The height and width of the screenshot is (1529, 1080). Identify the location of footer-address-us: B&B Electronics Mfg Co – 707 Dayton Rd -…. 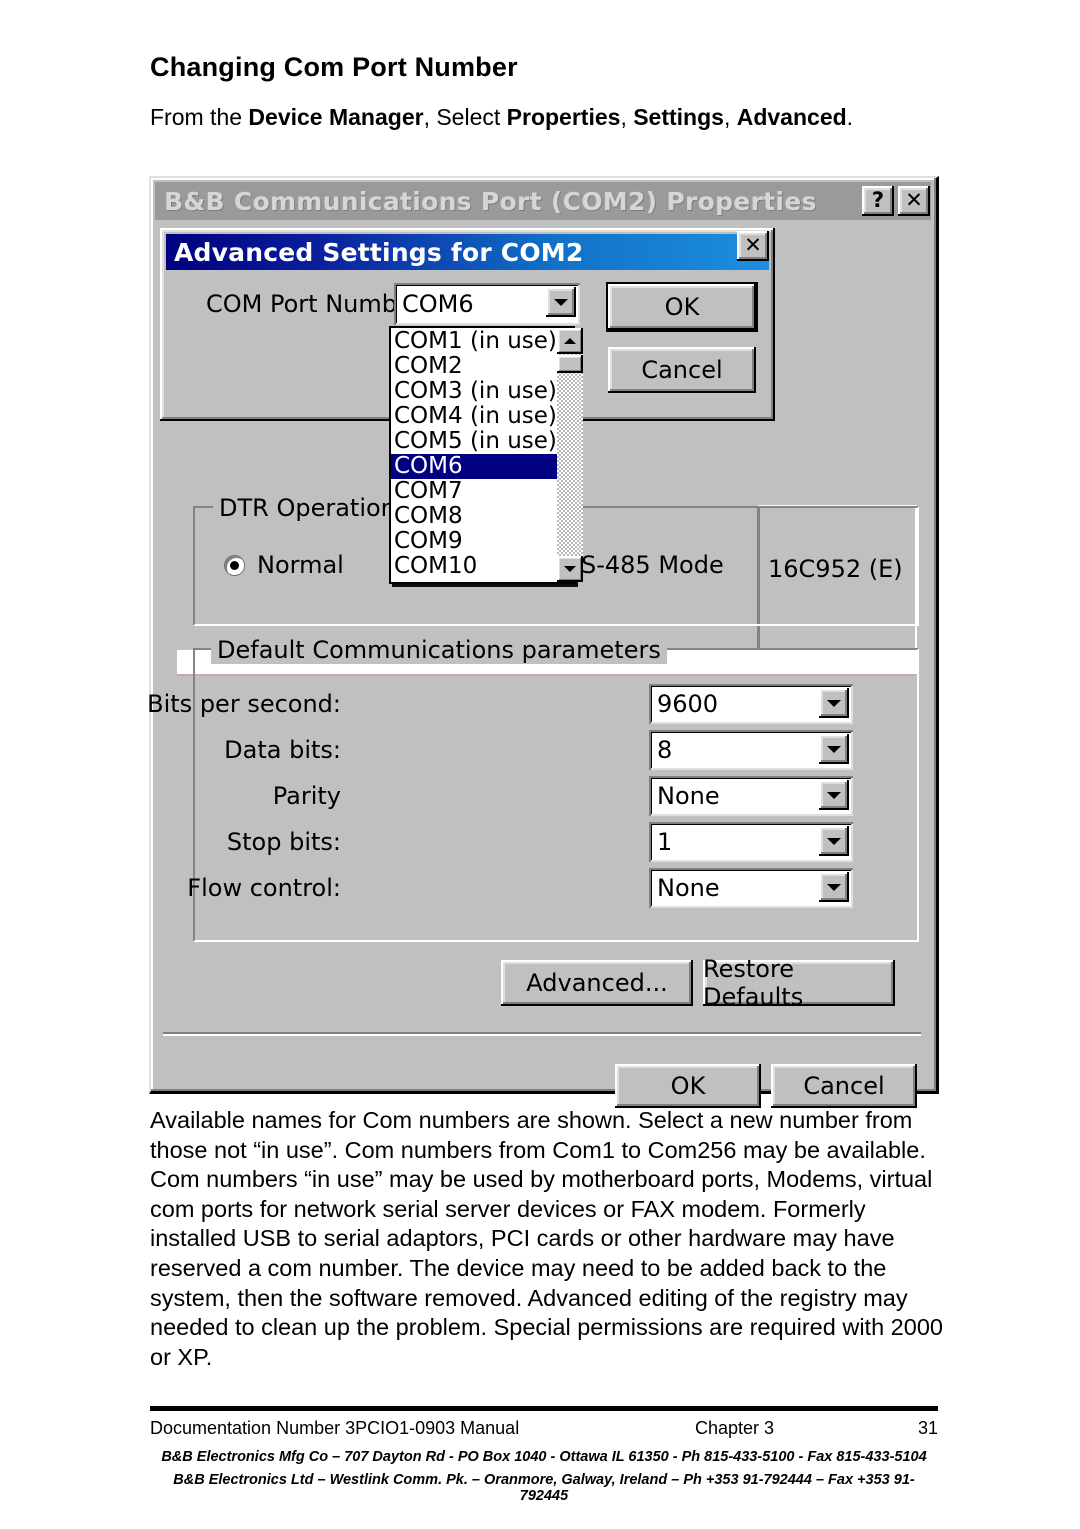
(544, 1457).